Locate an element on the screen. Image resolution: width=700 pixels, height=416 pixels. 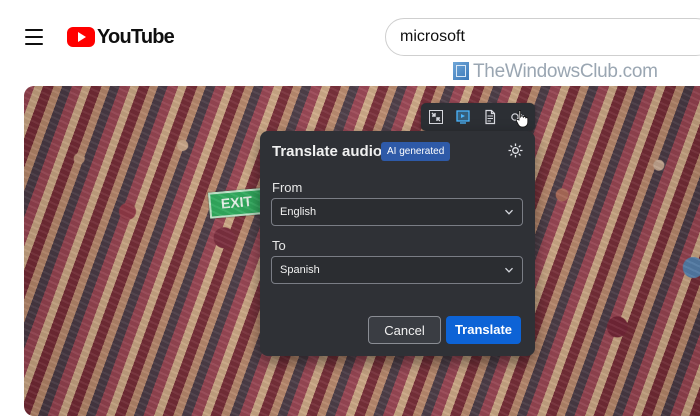
gear-icon is located at coordinates (515, 150).